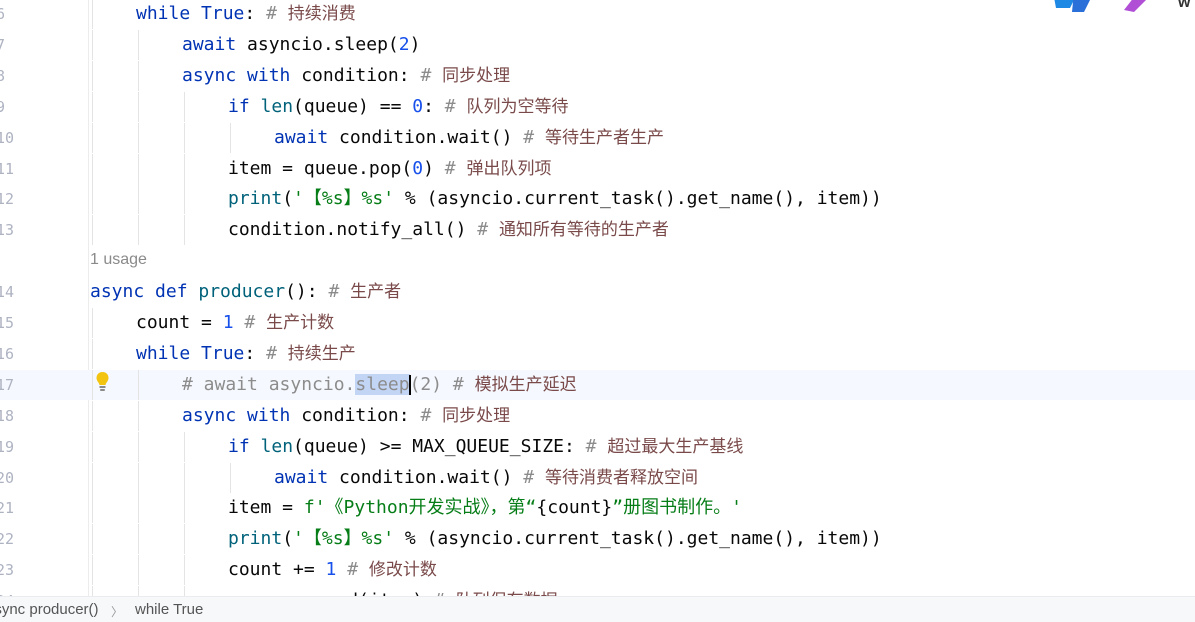 The image size is (1195, 622). Describe the element at coordinates (597, 384) in the screenshot. I see `code-line: 17 # await asyncio.sleep(2) # 模拟生产延迟` at that location.